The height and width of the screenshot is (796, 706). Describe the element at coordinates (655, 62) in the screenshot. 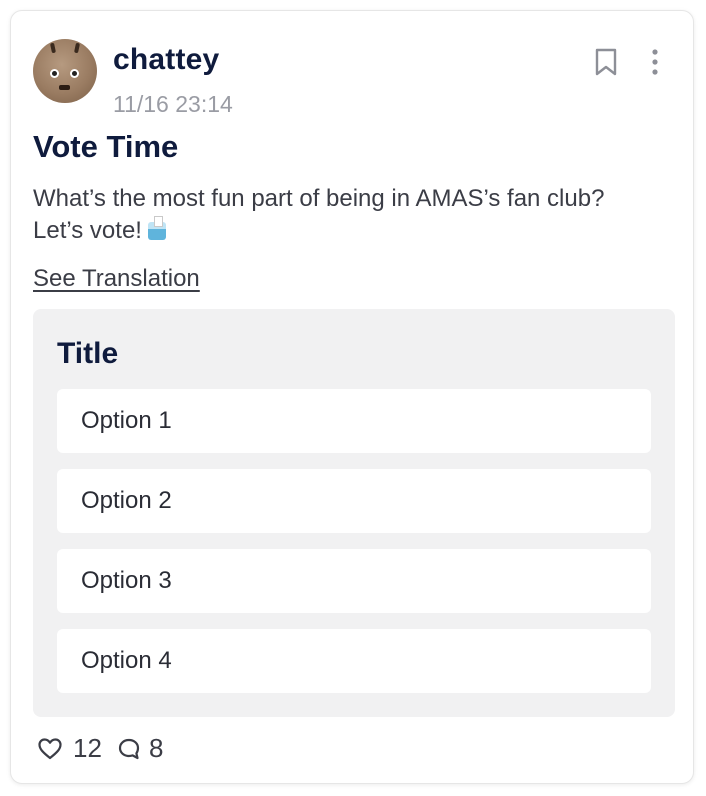

I see `more-vertical-icon` at that location.